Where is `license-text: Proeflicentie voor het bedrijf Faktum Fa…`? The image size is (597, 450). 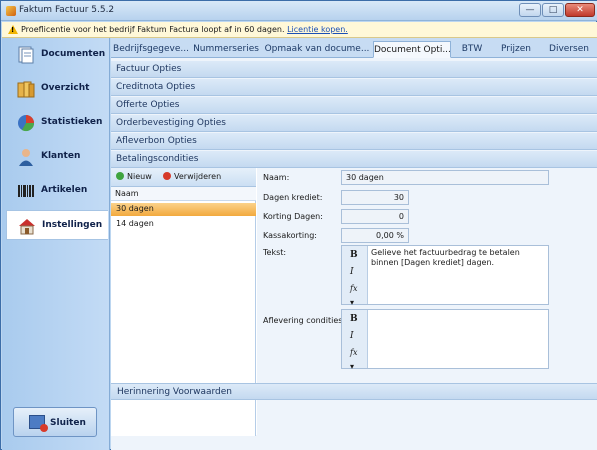 license-text: Proeflicentie voor het bedrijf Faktum Fa… is located at coordinates (153, 29).